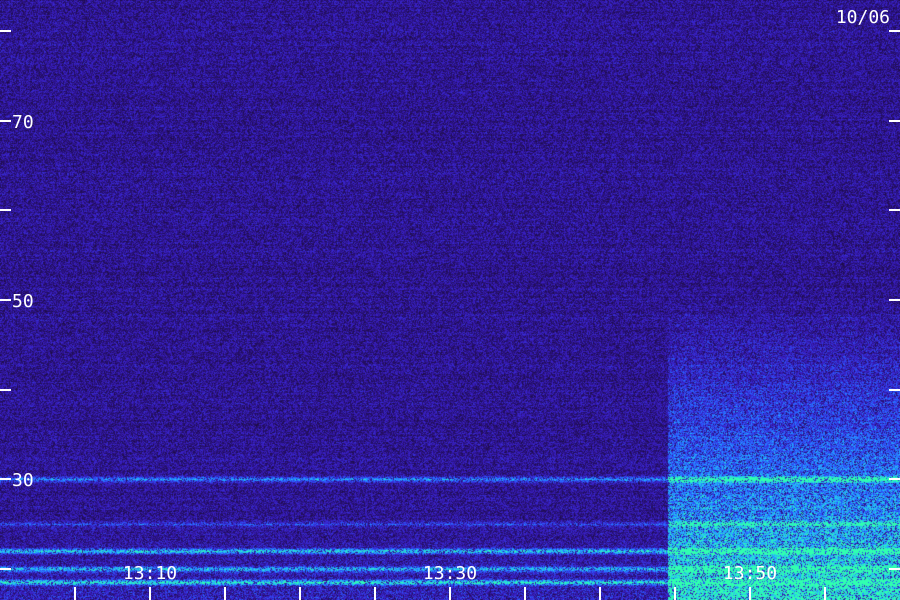  Describe the element at coordinates (750, 573) in the screenshot. I see `x-tick-label: 13:50` at that location.